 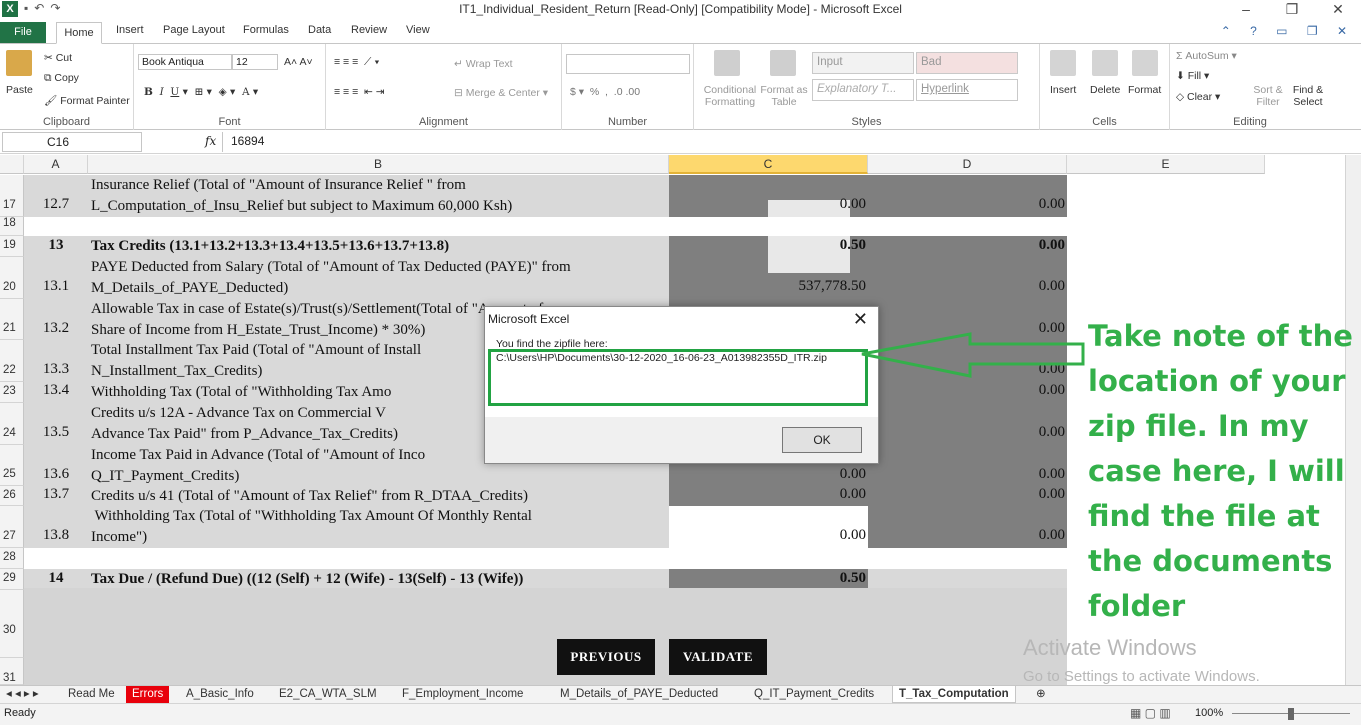 I want to click on paste-button: Paste, so click(x=19, y=90).